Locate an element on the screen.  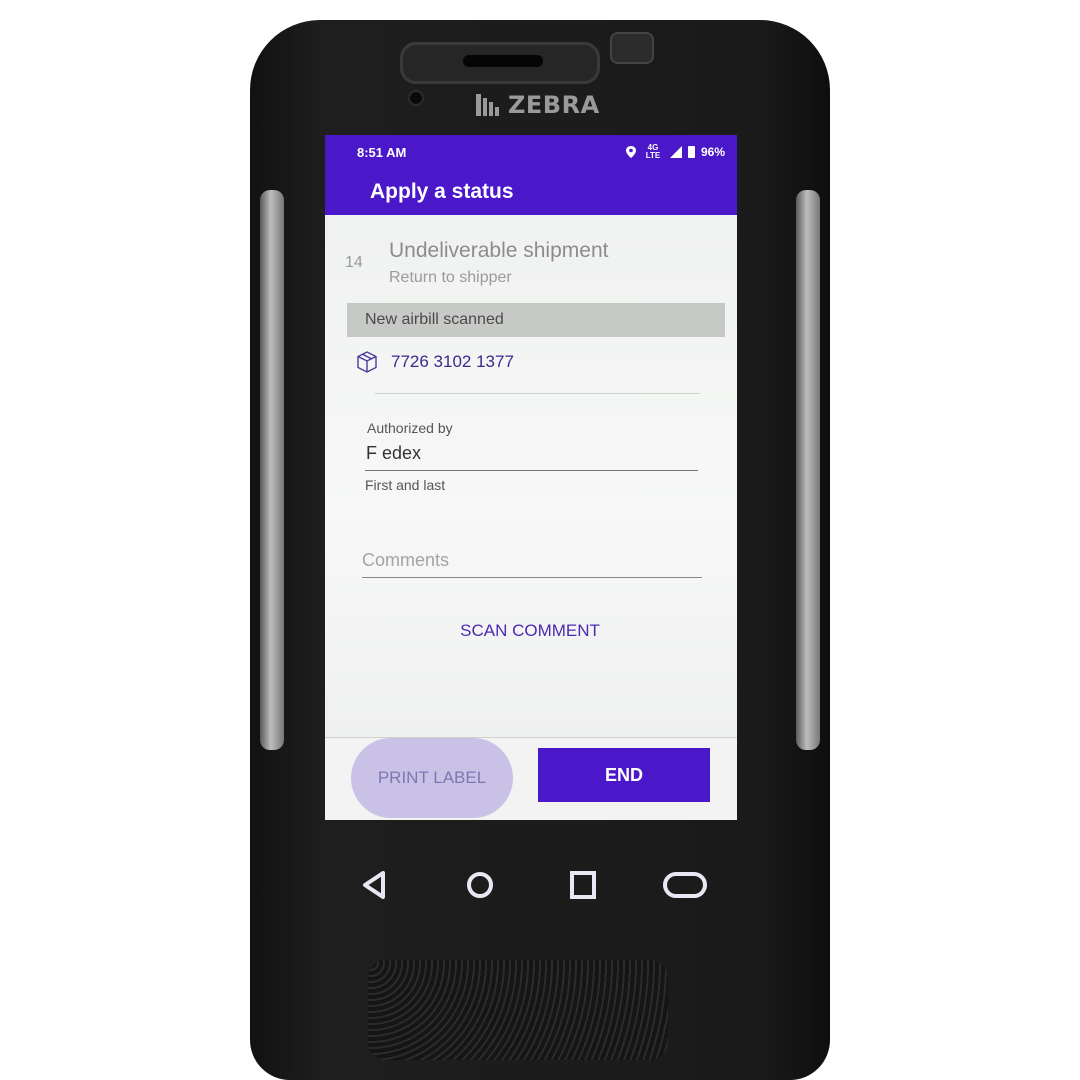
recents-icon is located at coordinates (583, 885).